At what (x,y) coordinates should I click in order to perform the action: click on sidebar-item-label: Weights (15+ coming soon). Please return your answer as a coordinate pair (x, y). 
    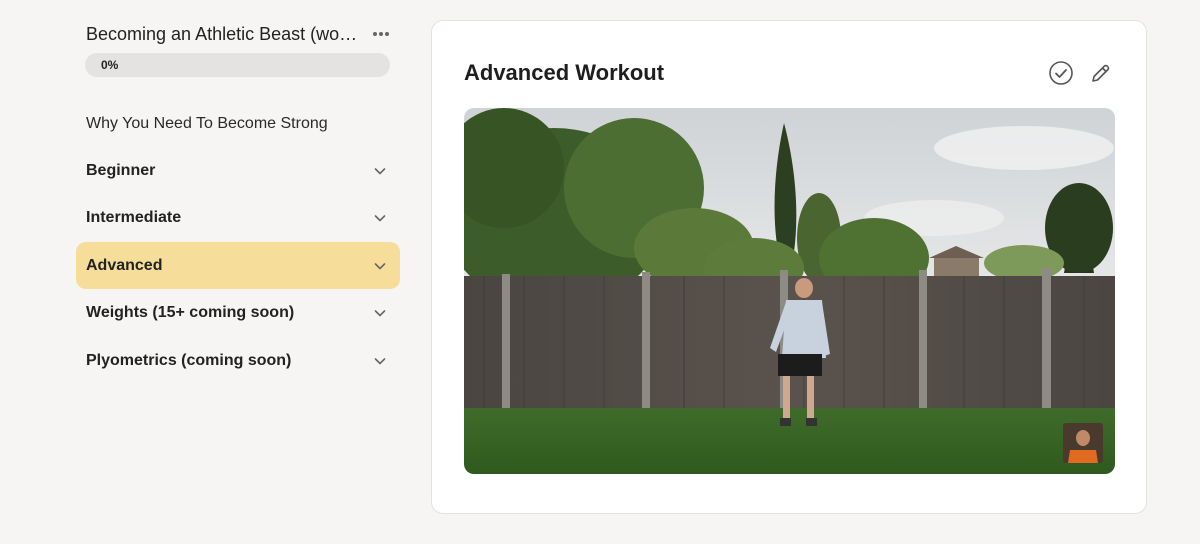
    Looking at the image, I should click on (190, 312).